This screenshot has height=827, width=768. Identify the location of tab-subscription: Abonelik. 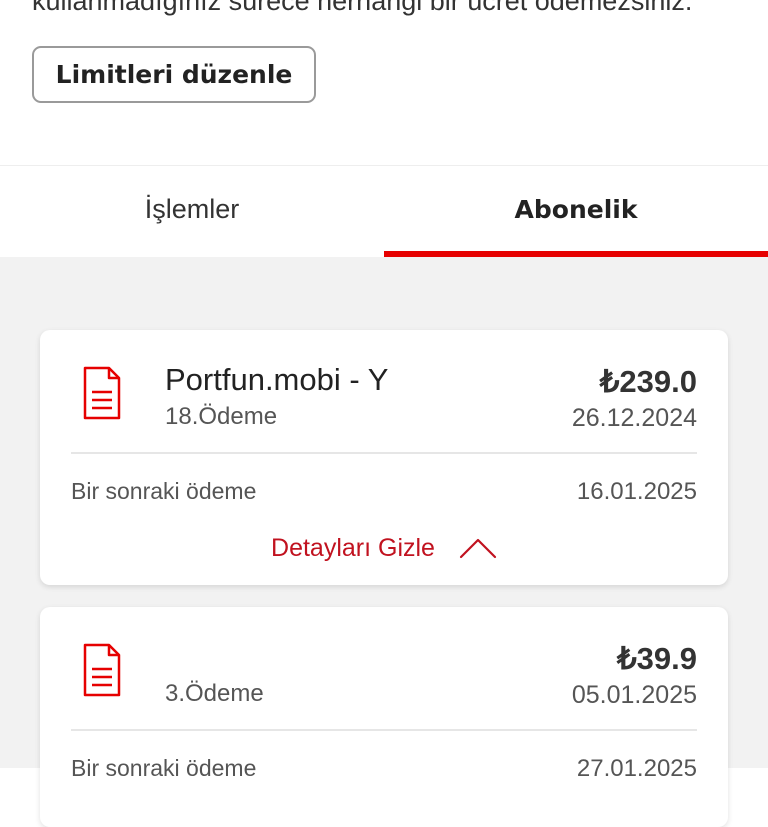
(576, 211).